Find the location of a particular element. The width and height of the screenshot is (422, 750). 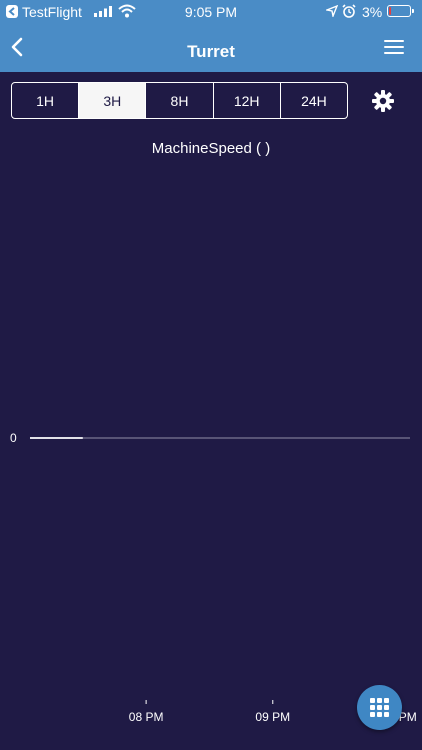

time-range-selector: 1H 3H 8H 12H 24H is located at coordinates (179, 100).